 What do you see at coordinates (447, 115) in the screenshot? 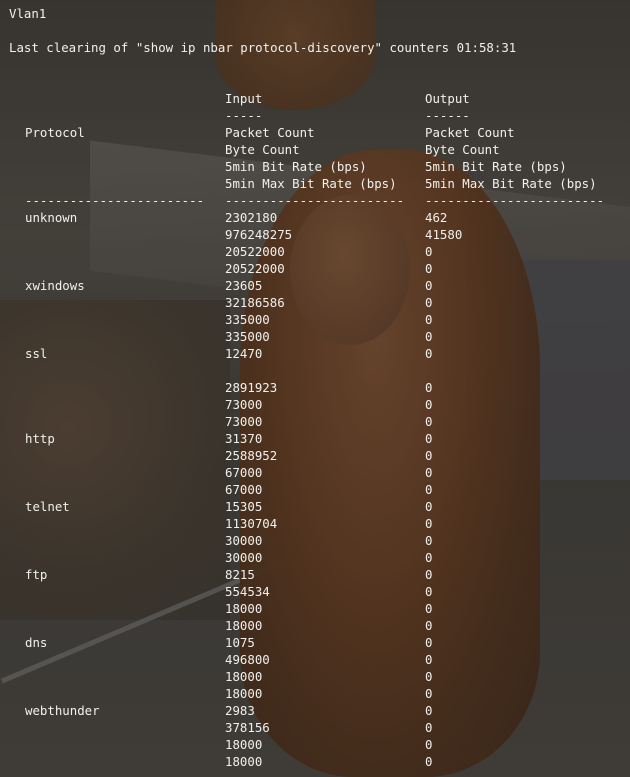
I see `output-underline: ------` at bounding box center [447, 115].